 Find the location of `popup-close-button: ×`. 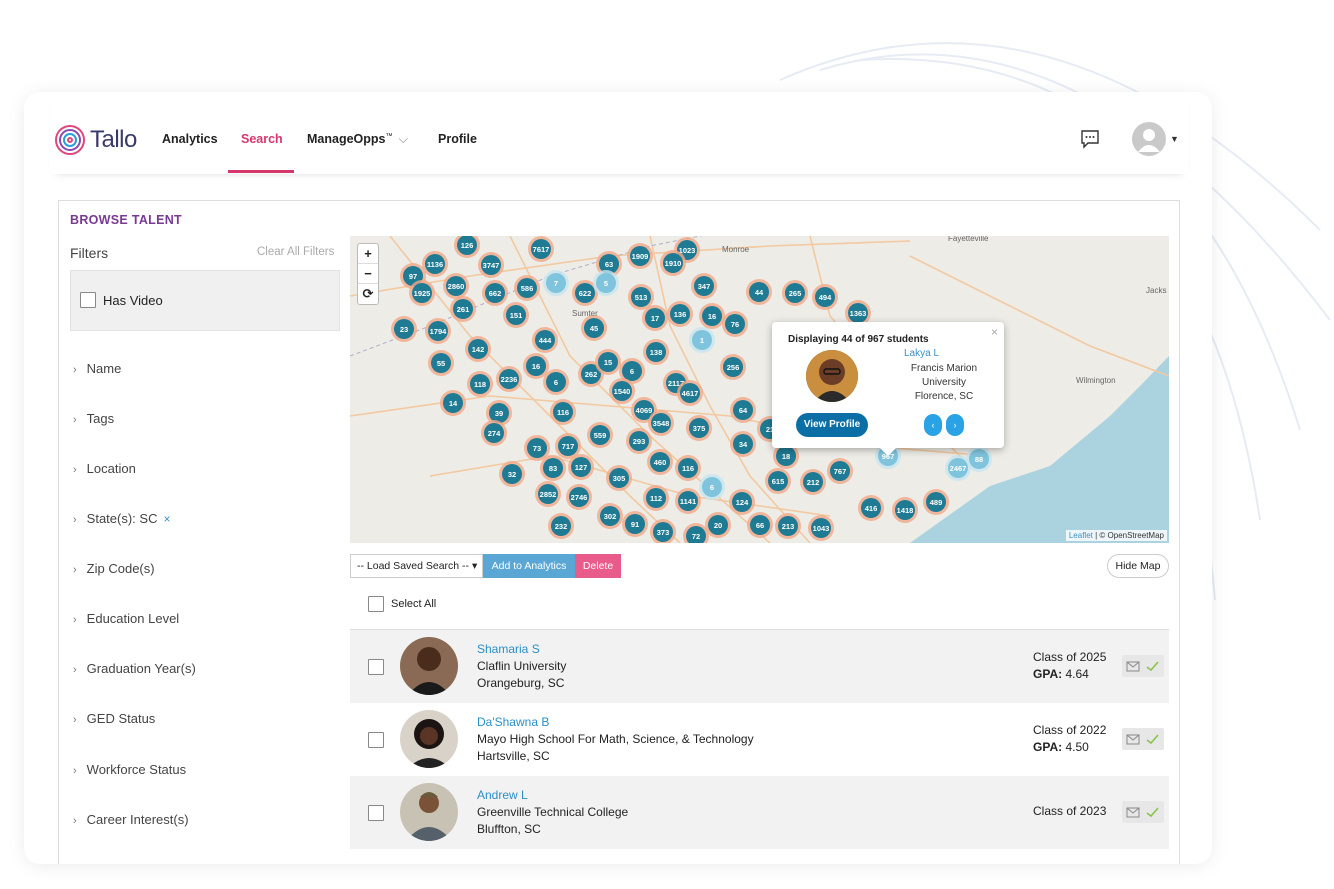

popup-close-button: × is located at coordinates (994, 332).